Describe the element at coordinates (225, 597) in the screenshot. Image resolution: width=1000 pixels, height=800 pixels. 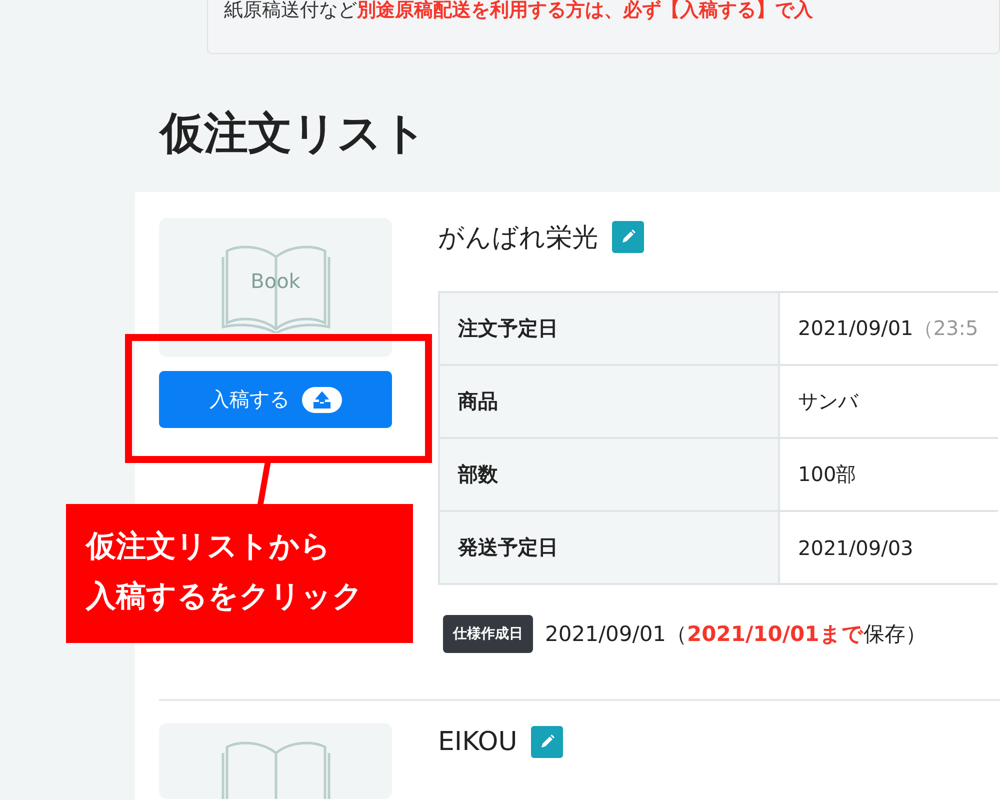
I see `callout-text: 入稿するをクリック` at that location.